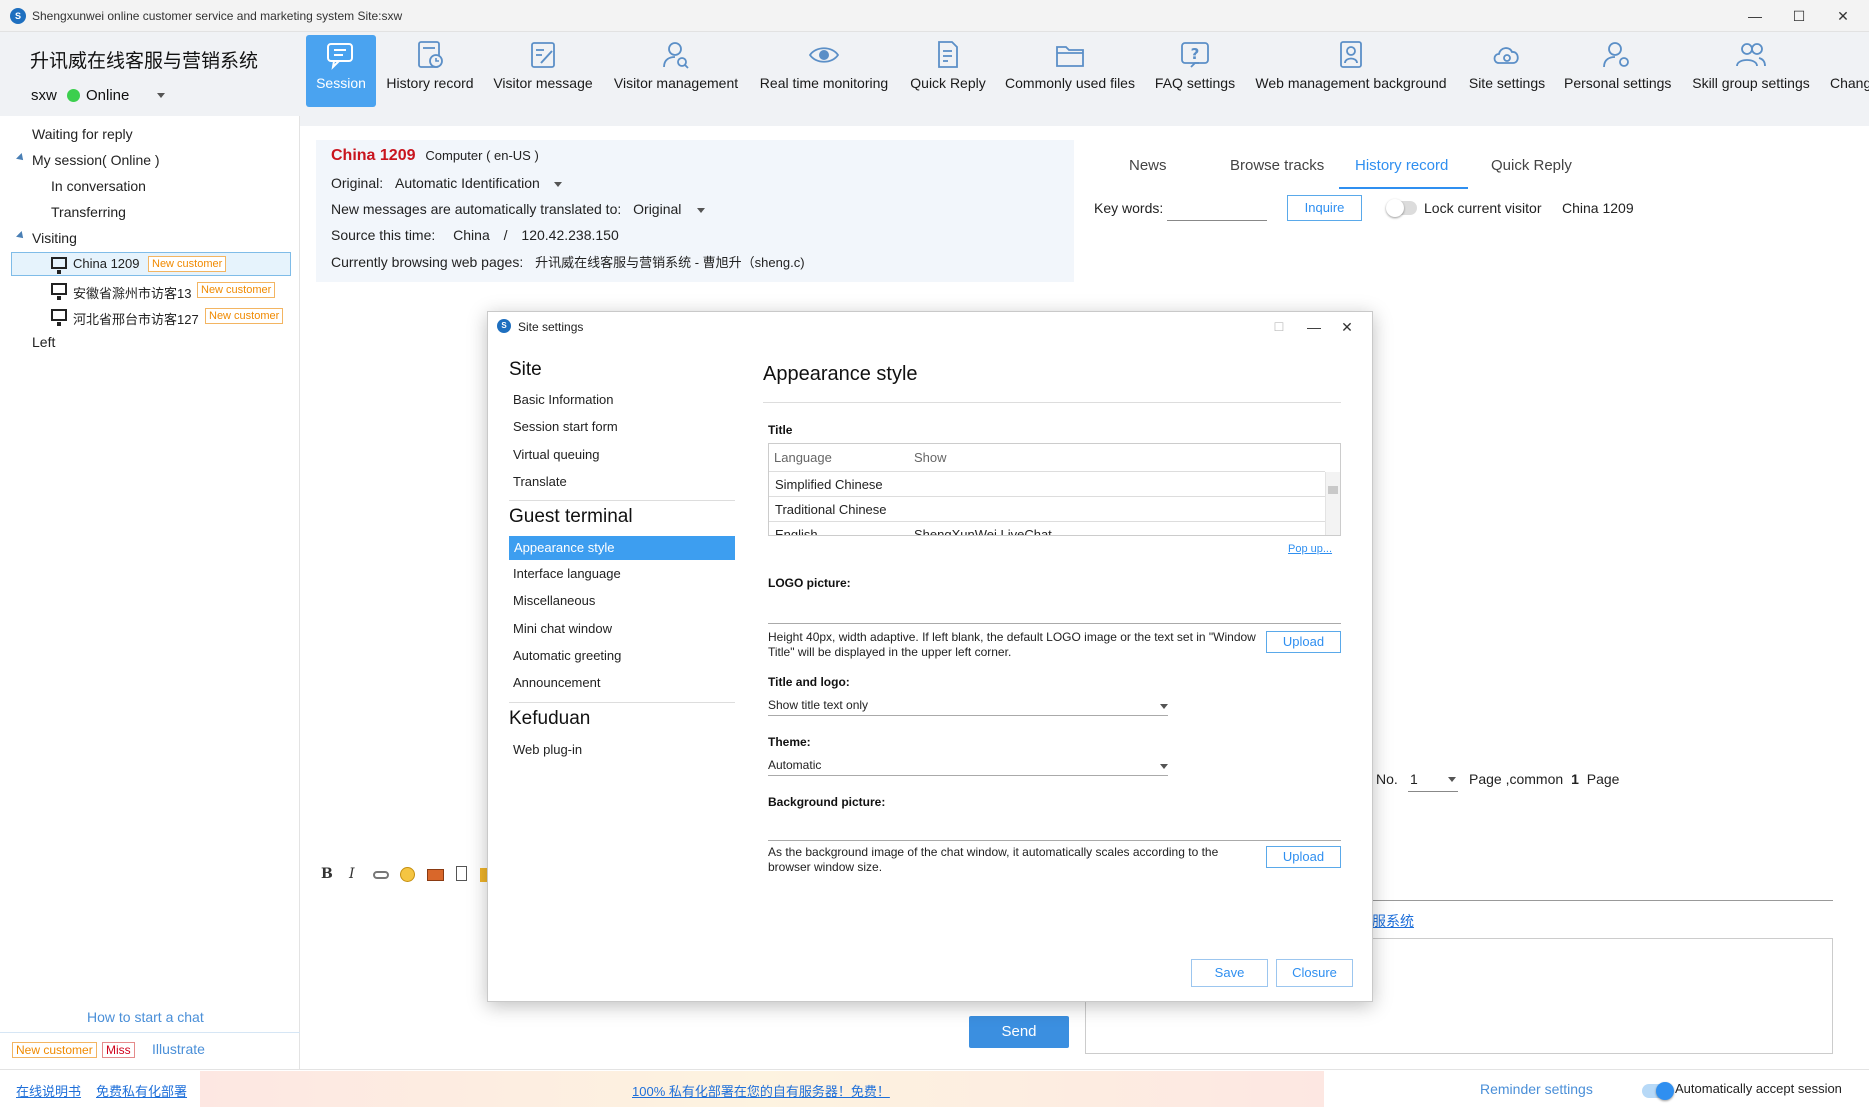 This screenshot has width=1869, height=1110. I want to click on closure-button: Closure, so click(1314, 973).